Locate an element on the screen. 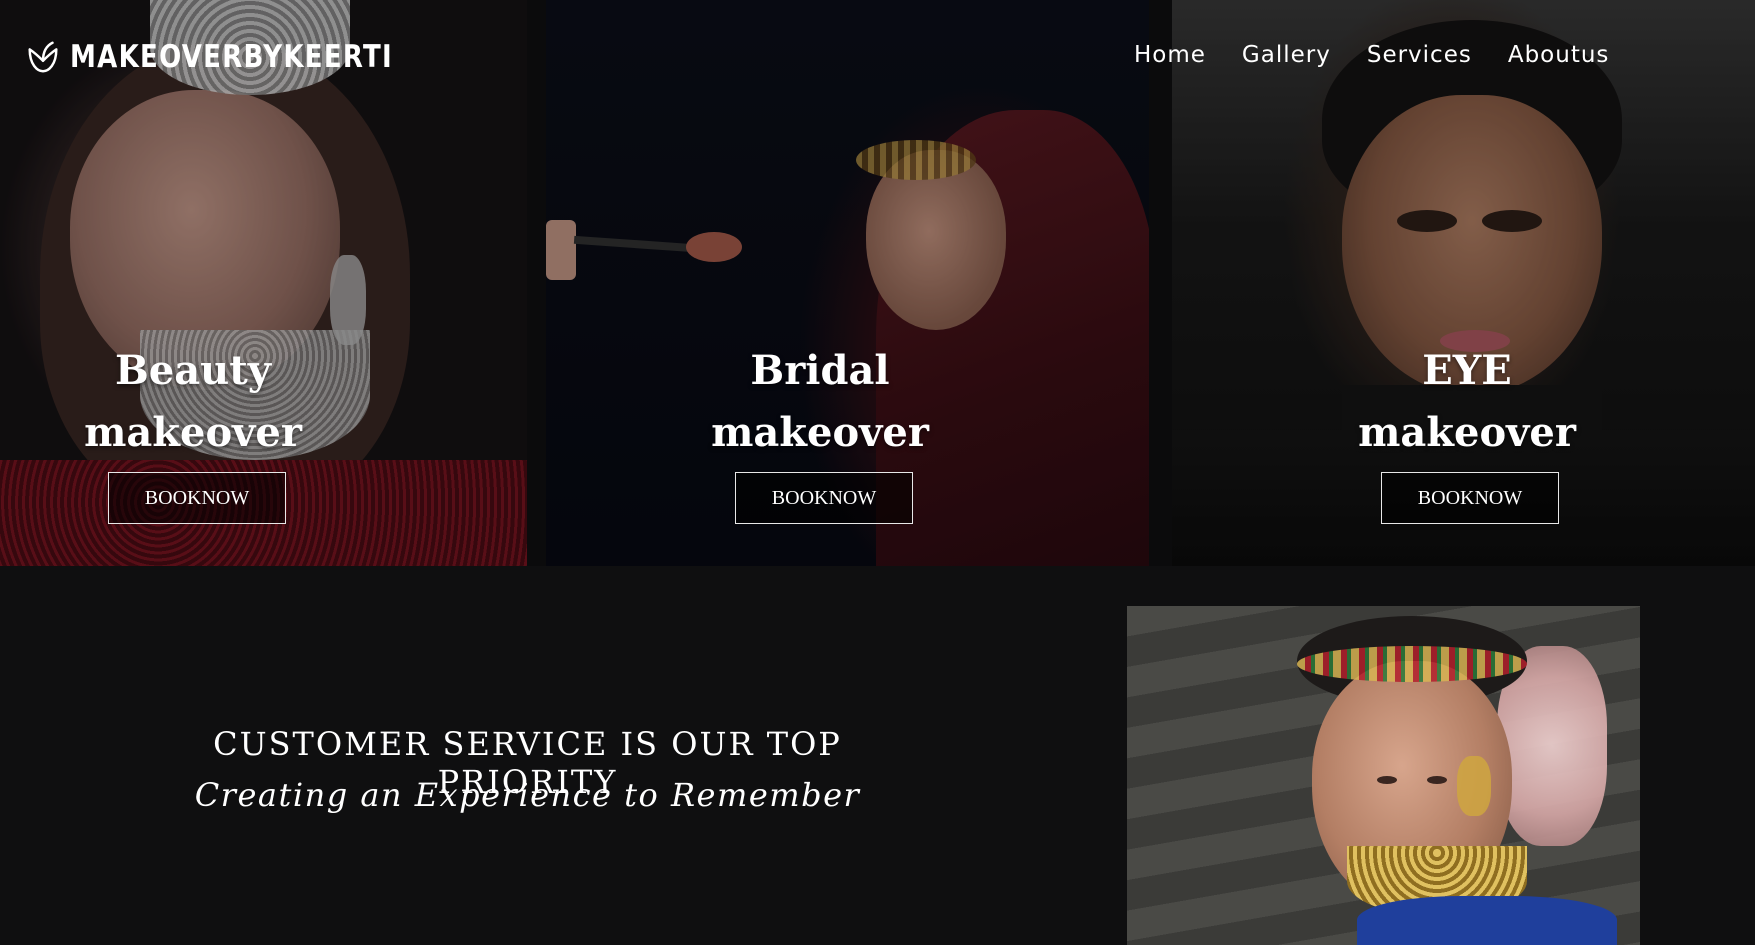 This screenshot has height=945, width=1755. bridal-portrait-image is located at coordinates (1383, 775).